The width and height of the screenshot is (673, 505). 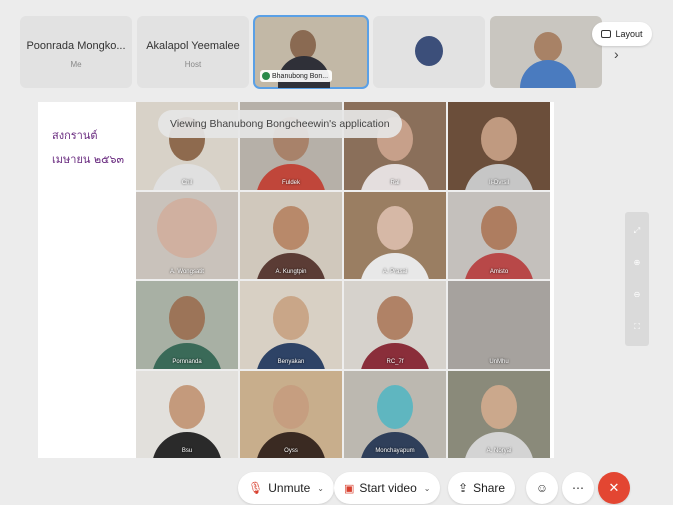 I want to click on start-video-button: ▣ Start video ⌄, so click(x=387, y=488).